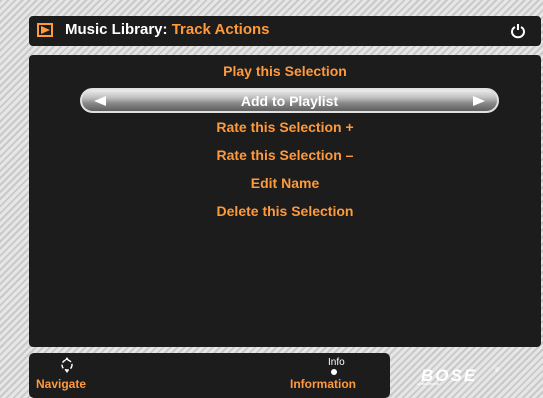  What do you see at coordinates (285, 31) in the screenshot?
I see `header-bar: Music Library: Track Actions` at bounding box center [285, 31].